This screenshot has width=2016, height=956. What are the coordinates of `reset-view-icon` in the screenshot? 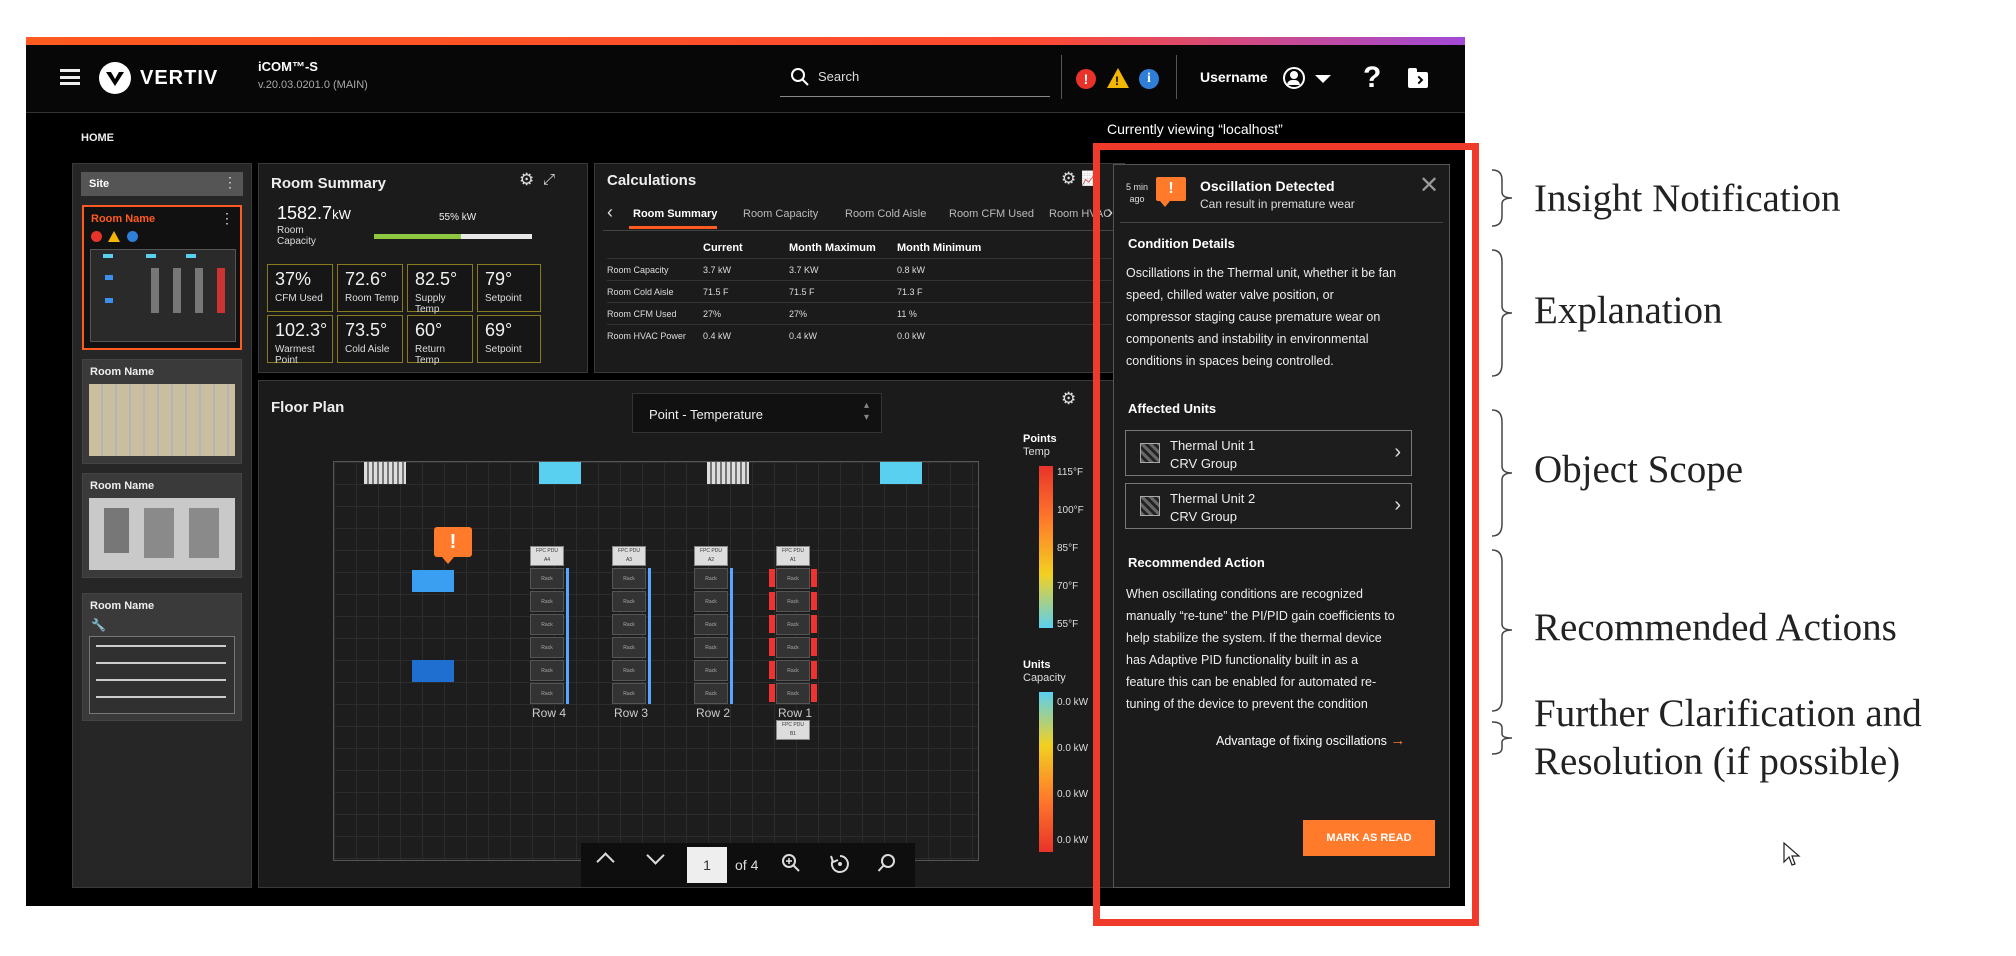 It's located at (840, 864).